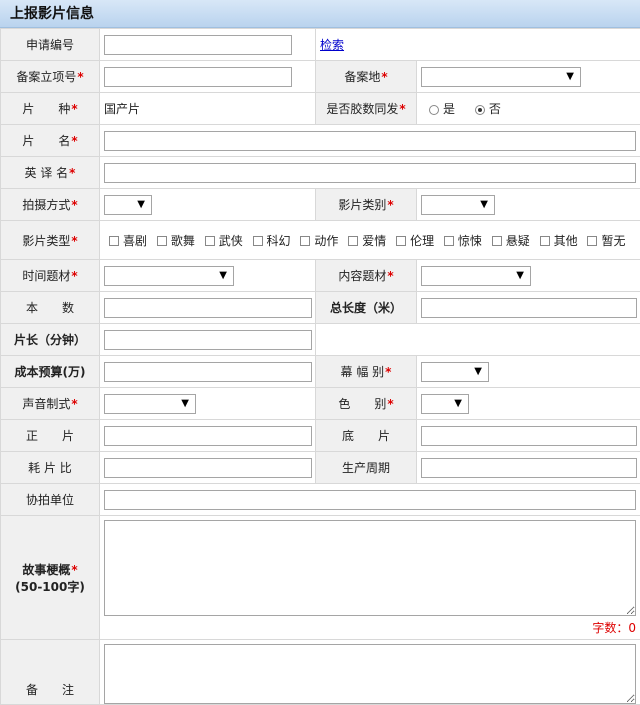 This screenshot has width=640, height=705. I want to click on row-remarks: 备 注, so click(320, 672).